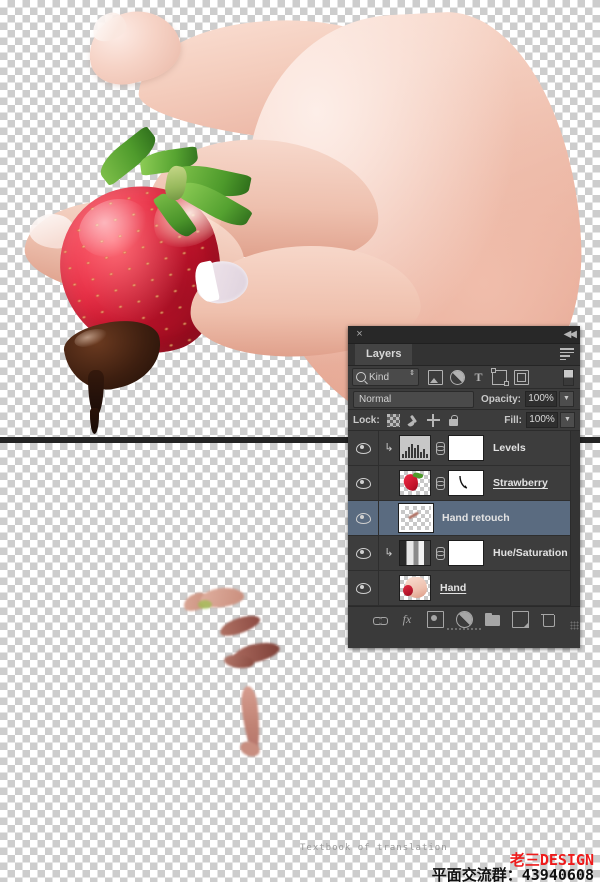  Describe the element at coordinates (541, 399) in the screenshot. I see `opacity-input: 100%` at that location.